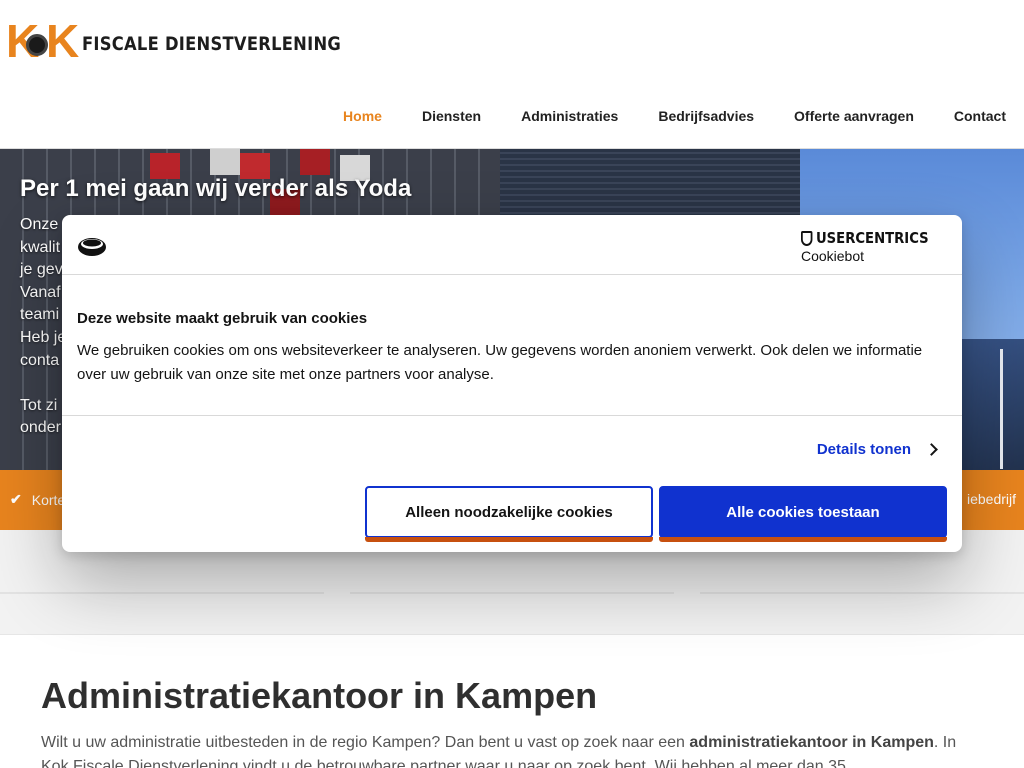 This screenshot has height=768, width=1024. Describe the element at coordinates (872, 238) in the screenshot. I see `brand-top-text: USERCENTRICS` at that location.